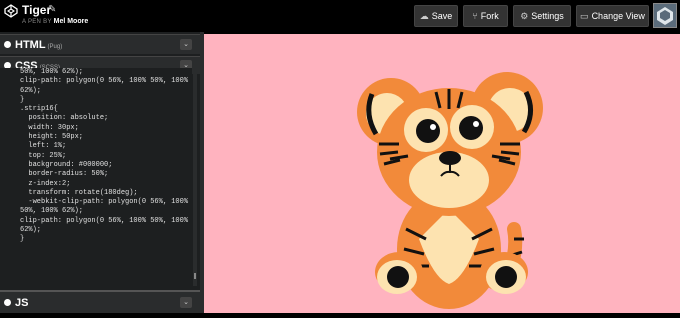 The image size is (680, 318). Describe the element at coordinates (7, 302) in the screenshot. I see `js-panel-indicator-icon` at that location.